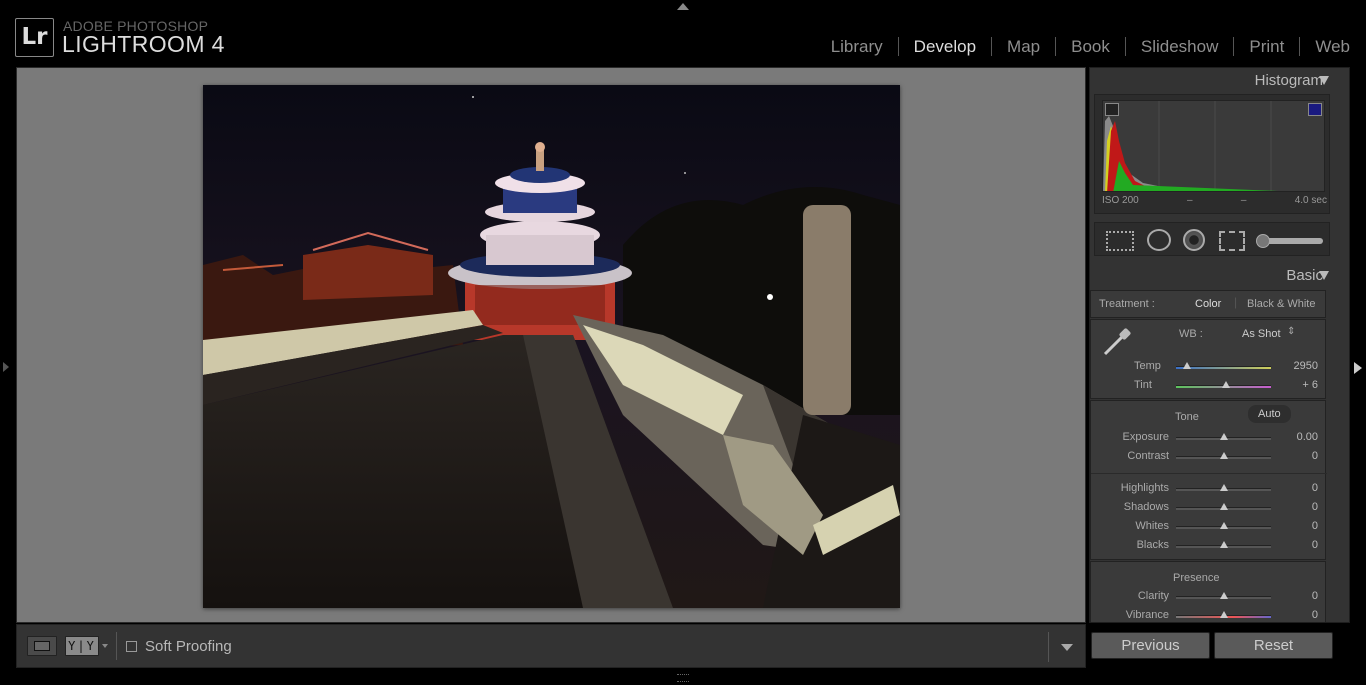  I want to click on exposure-slider-thumb, so click(1223, 436).